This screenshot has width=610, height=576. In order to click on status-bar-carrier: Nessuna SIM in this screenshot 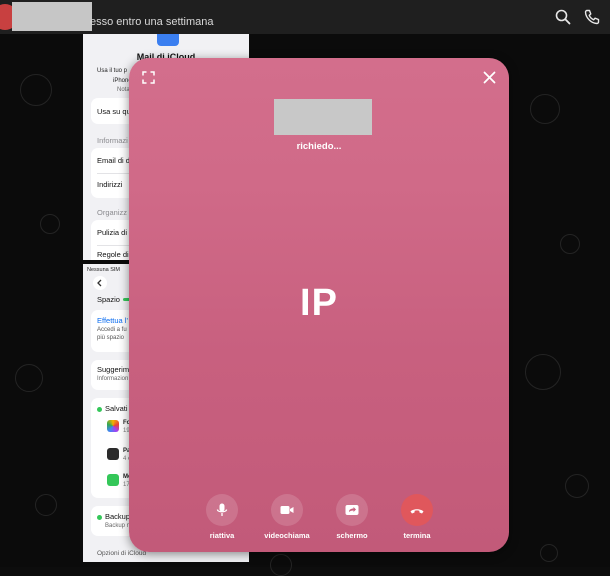, I will do `click(104, 270)`.